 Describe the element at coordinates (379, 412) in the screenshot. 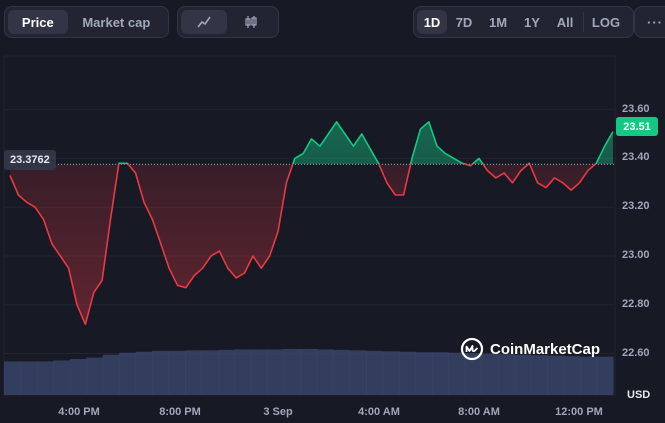

I see `x-tick-label: 4:00 AM` at that location.